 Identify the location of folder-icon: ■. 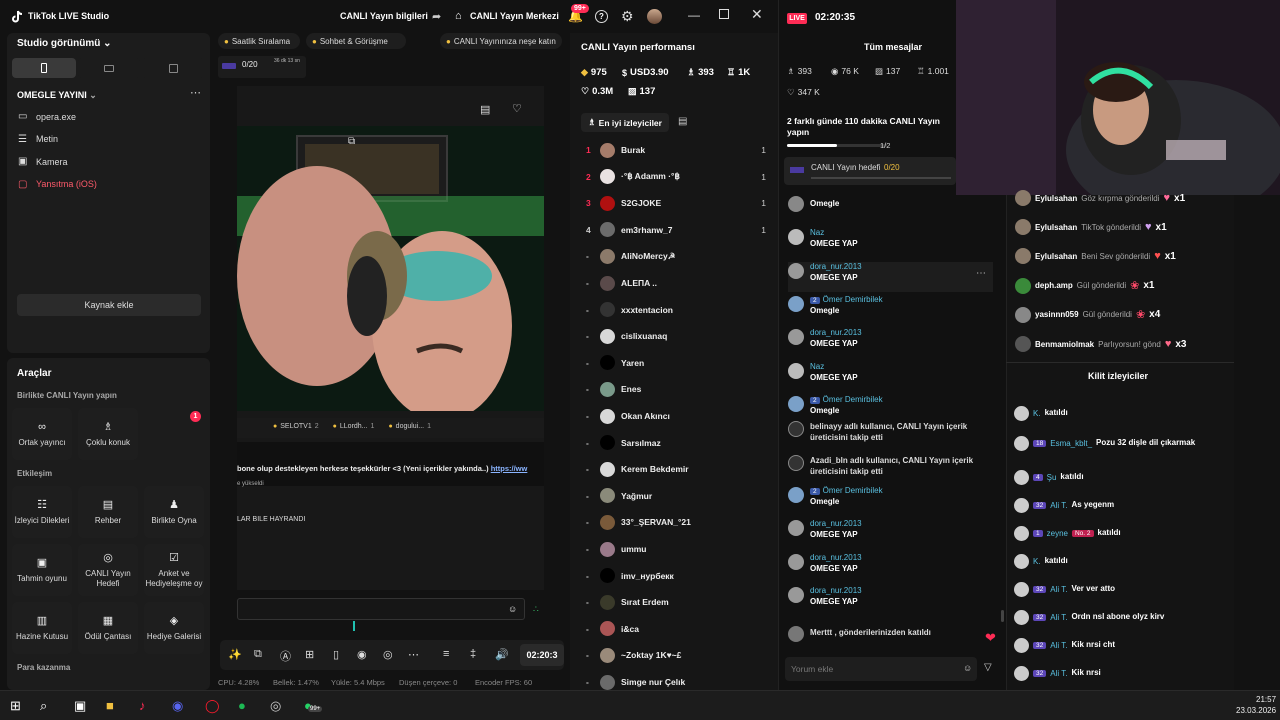
(110, 705).